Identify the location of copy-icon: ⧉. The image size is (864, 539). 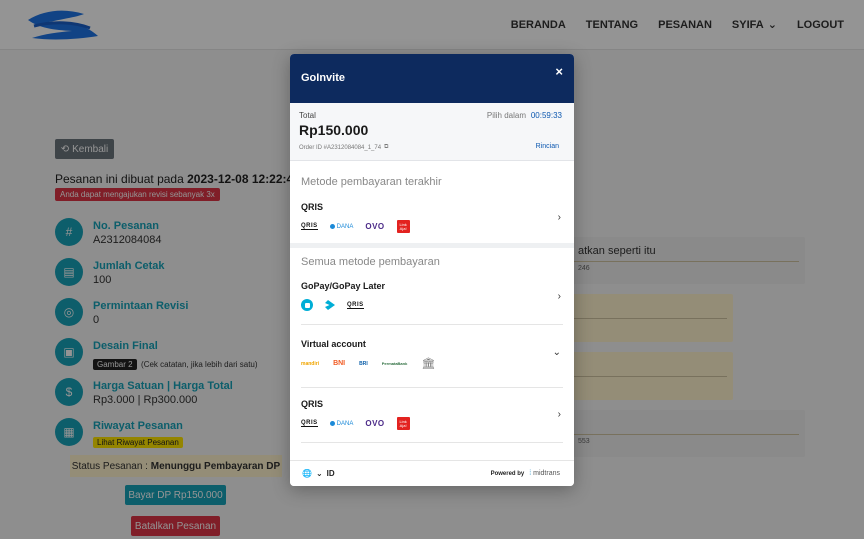
(386, 147).